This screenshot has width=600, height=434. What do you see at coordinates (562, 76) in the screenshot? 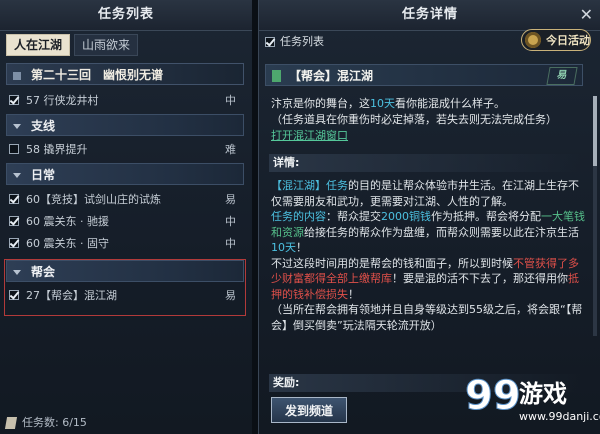
I see `difficulty-badge: 易` at bounding box center [562, 76].